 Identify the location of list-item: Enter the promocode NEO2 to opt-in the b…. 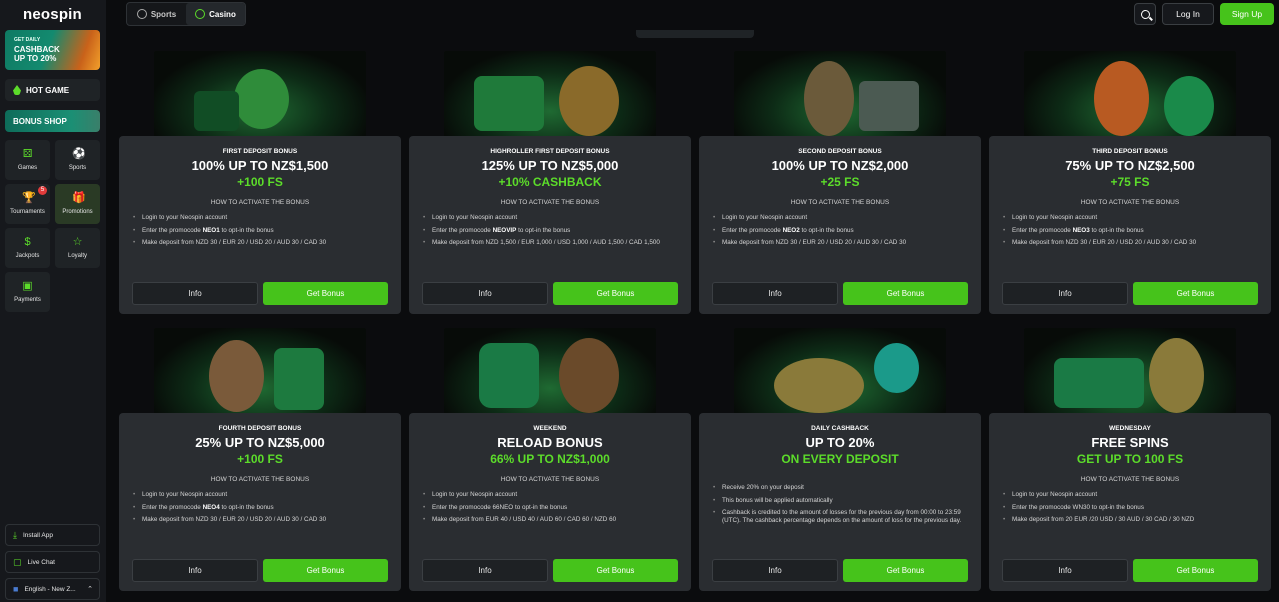
(843, 231).